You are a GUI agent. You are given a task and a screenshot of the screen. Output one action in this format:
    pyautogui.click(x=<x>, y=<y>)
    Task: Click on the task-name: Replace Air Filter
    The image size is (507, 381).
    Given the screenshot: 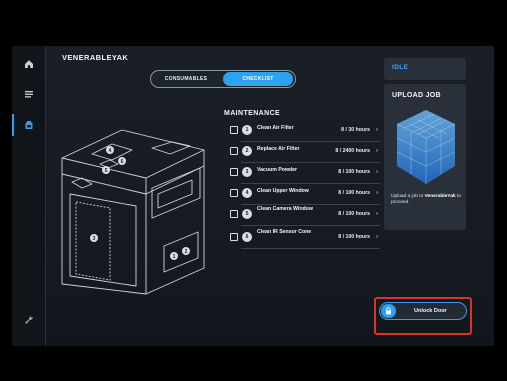 What is the action you would take?
    pyautogui.click(x=278, y=149)
    